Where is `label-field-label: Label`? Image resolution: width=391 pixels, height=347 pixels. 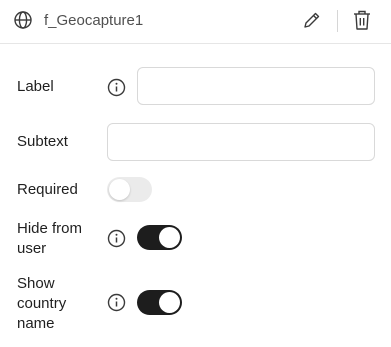
label-field-label: Label is located at coordinates (35, 86).